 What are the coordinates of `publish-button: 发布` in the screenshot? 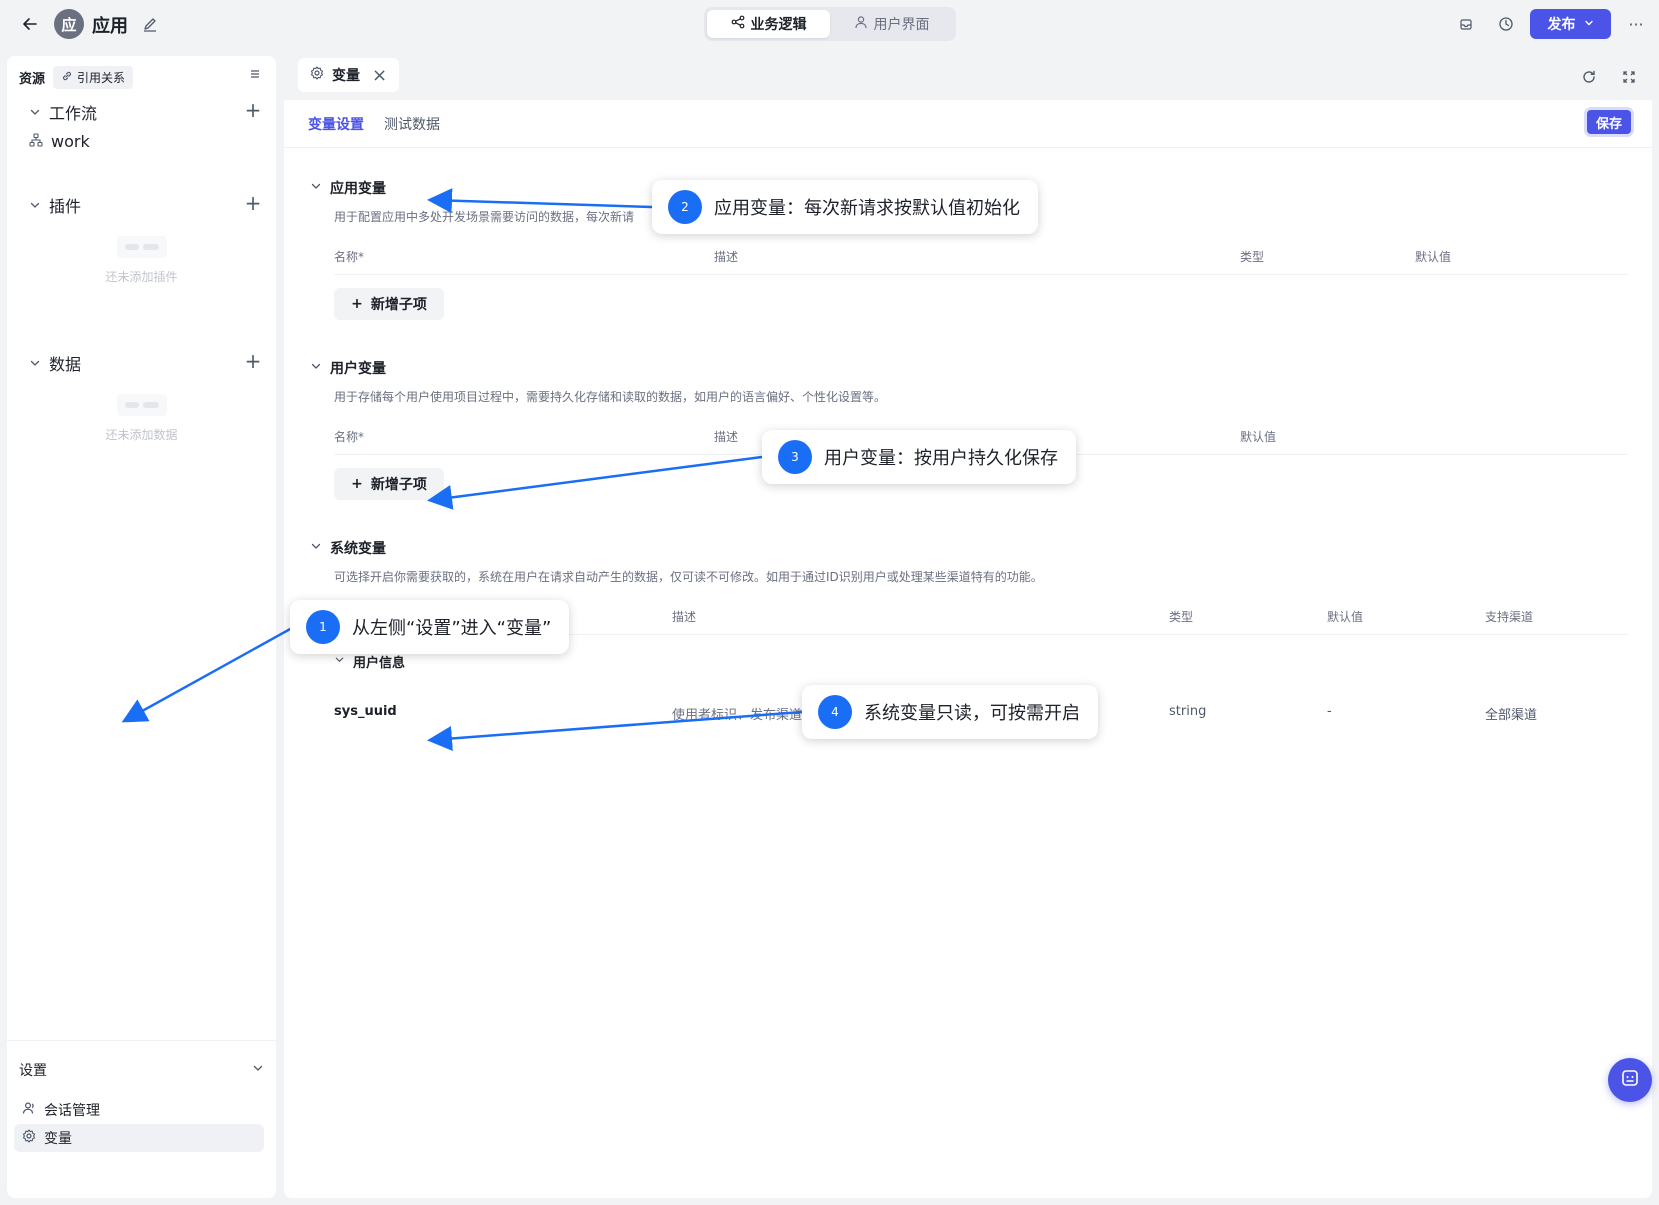 It's located at (1570, 24).